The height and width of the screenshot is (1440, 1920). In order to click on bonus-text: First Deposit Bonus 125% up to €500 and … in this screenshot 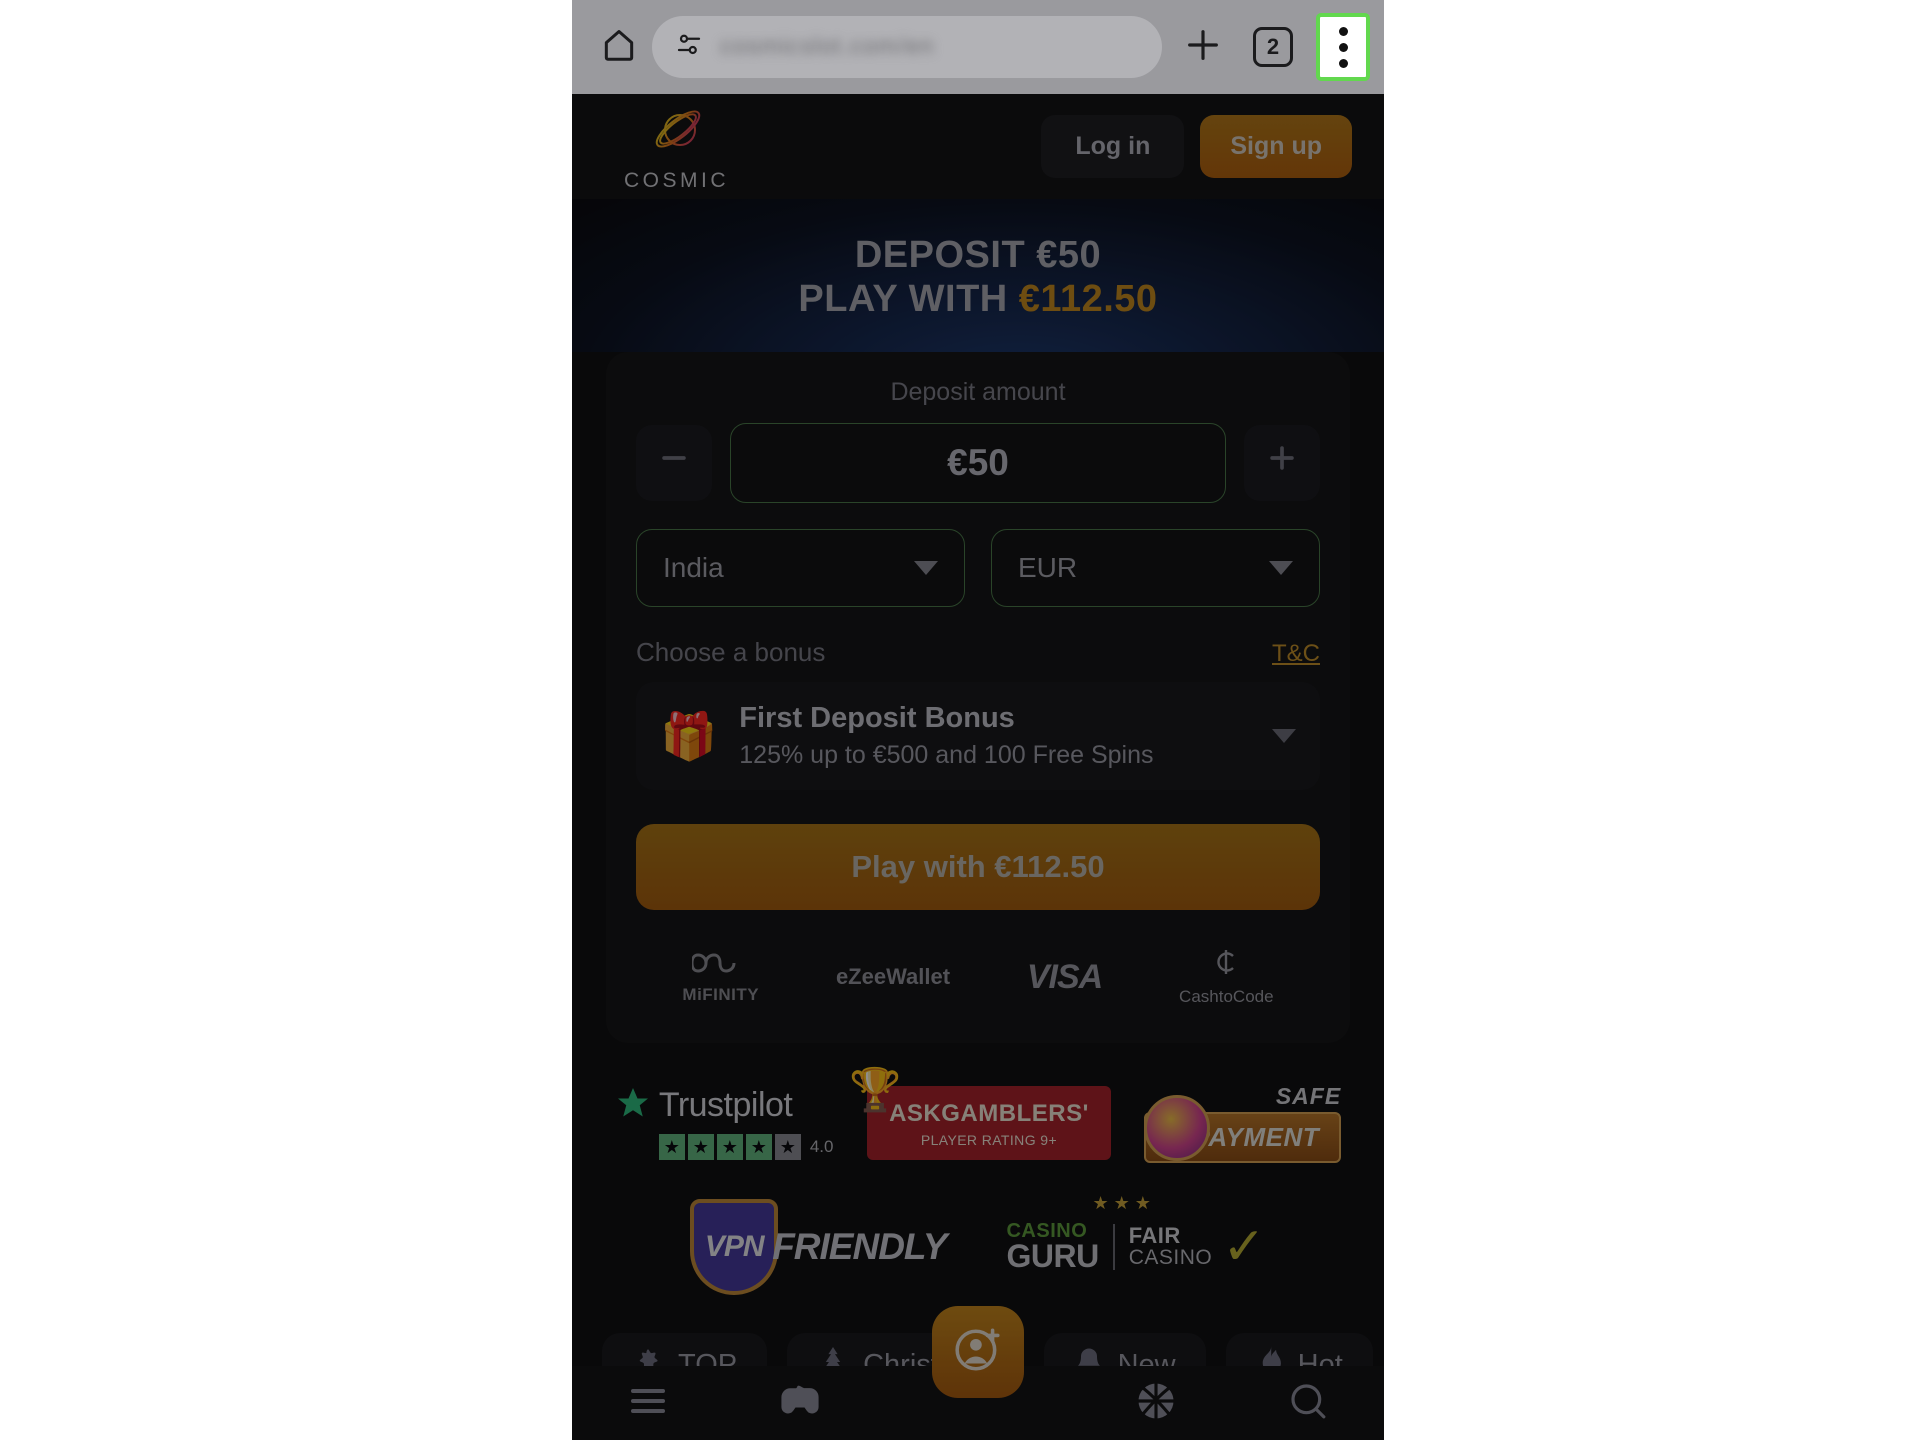, I will do `click(994, 736)`.